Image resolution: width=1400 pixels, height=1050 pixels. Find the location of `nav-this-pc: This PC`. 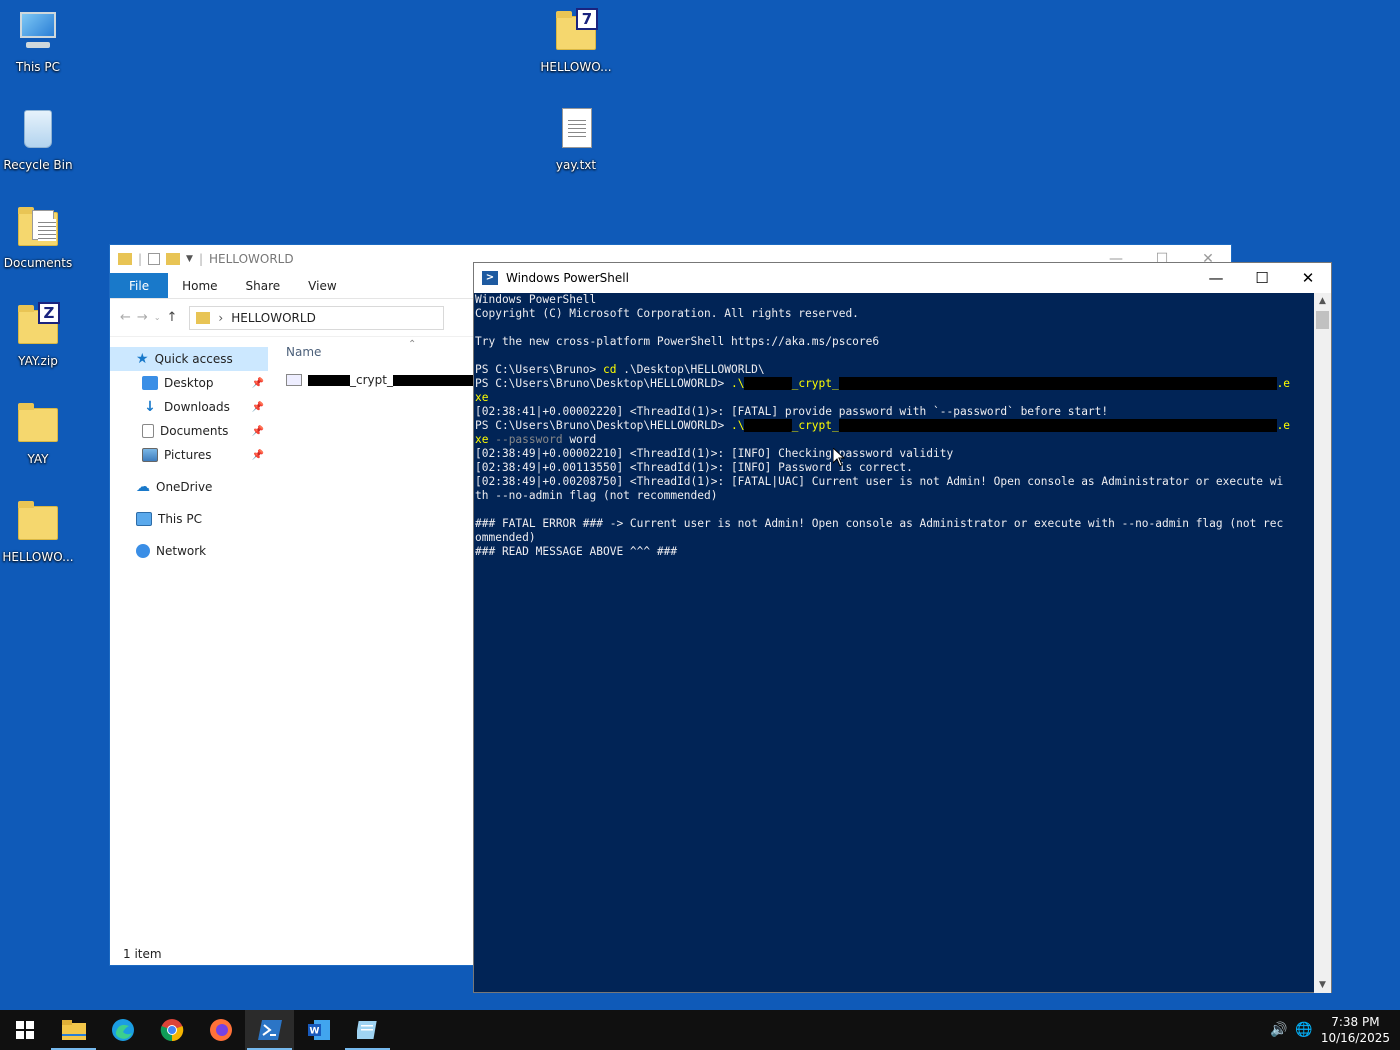

nav-this-pc: This PC is located at coordinates (189, 519).